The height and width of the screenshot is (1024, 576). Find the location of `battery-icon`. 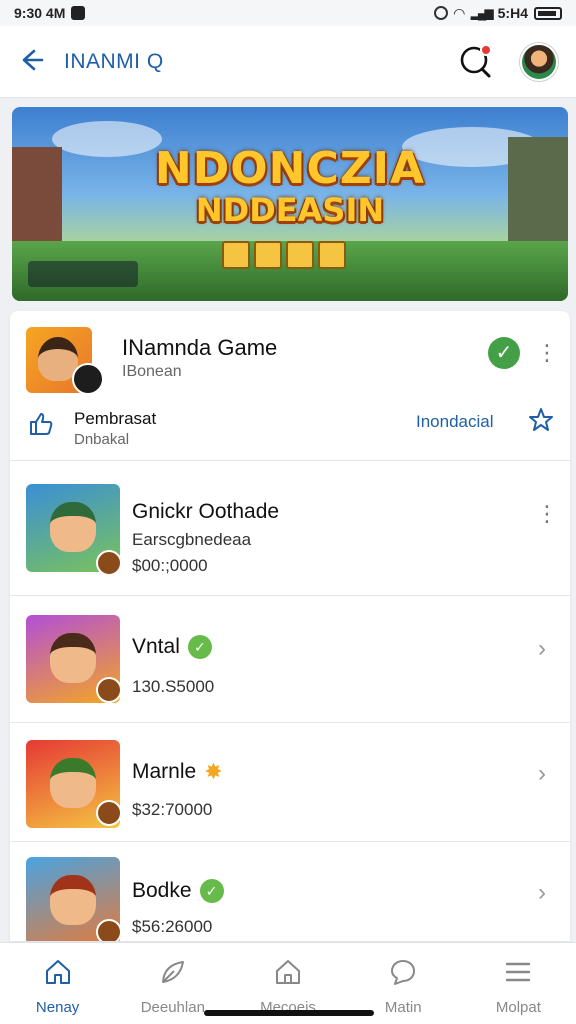

battery-icon is located at coordinates (548, 13).